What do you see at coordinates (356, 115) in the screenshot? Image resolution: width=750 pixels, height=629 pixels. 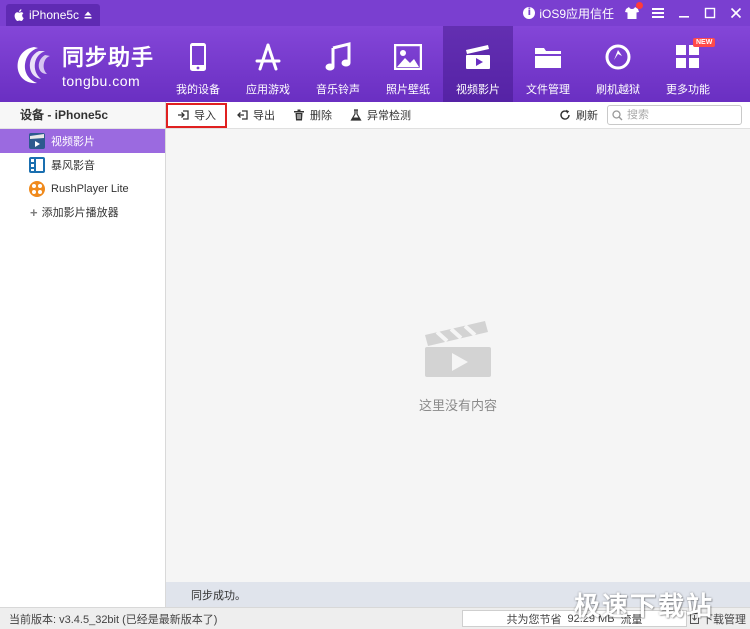 I see `flask-icon` at bounding box center [356, 115].